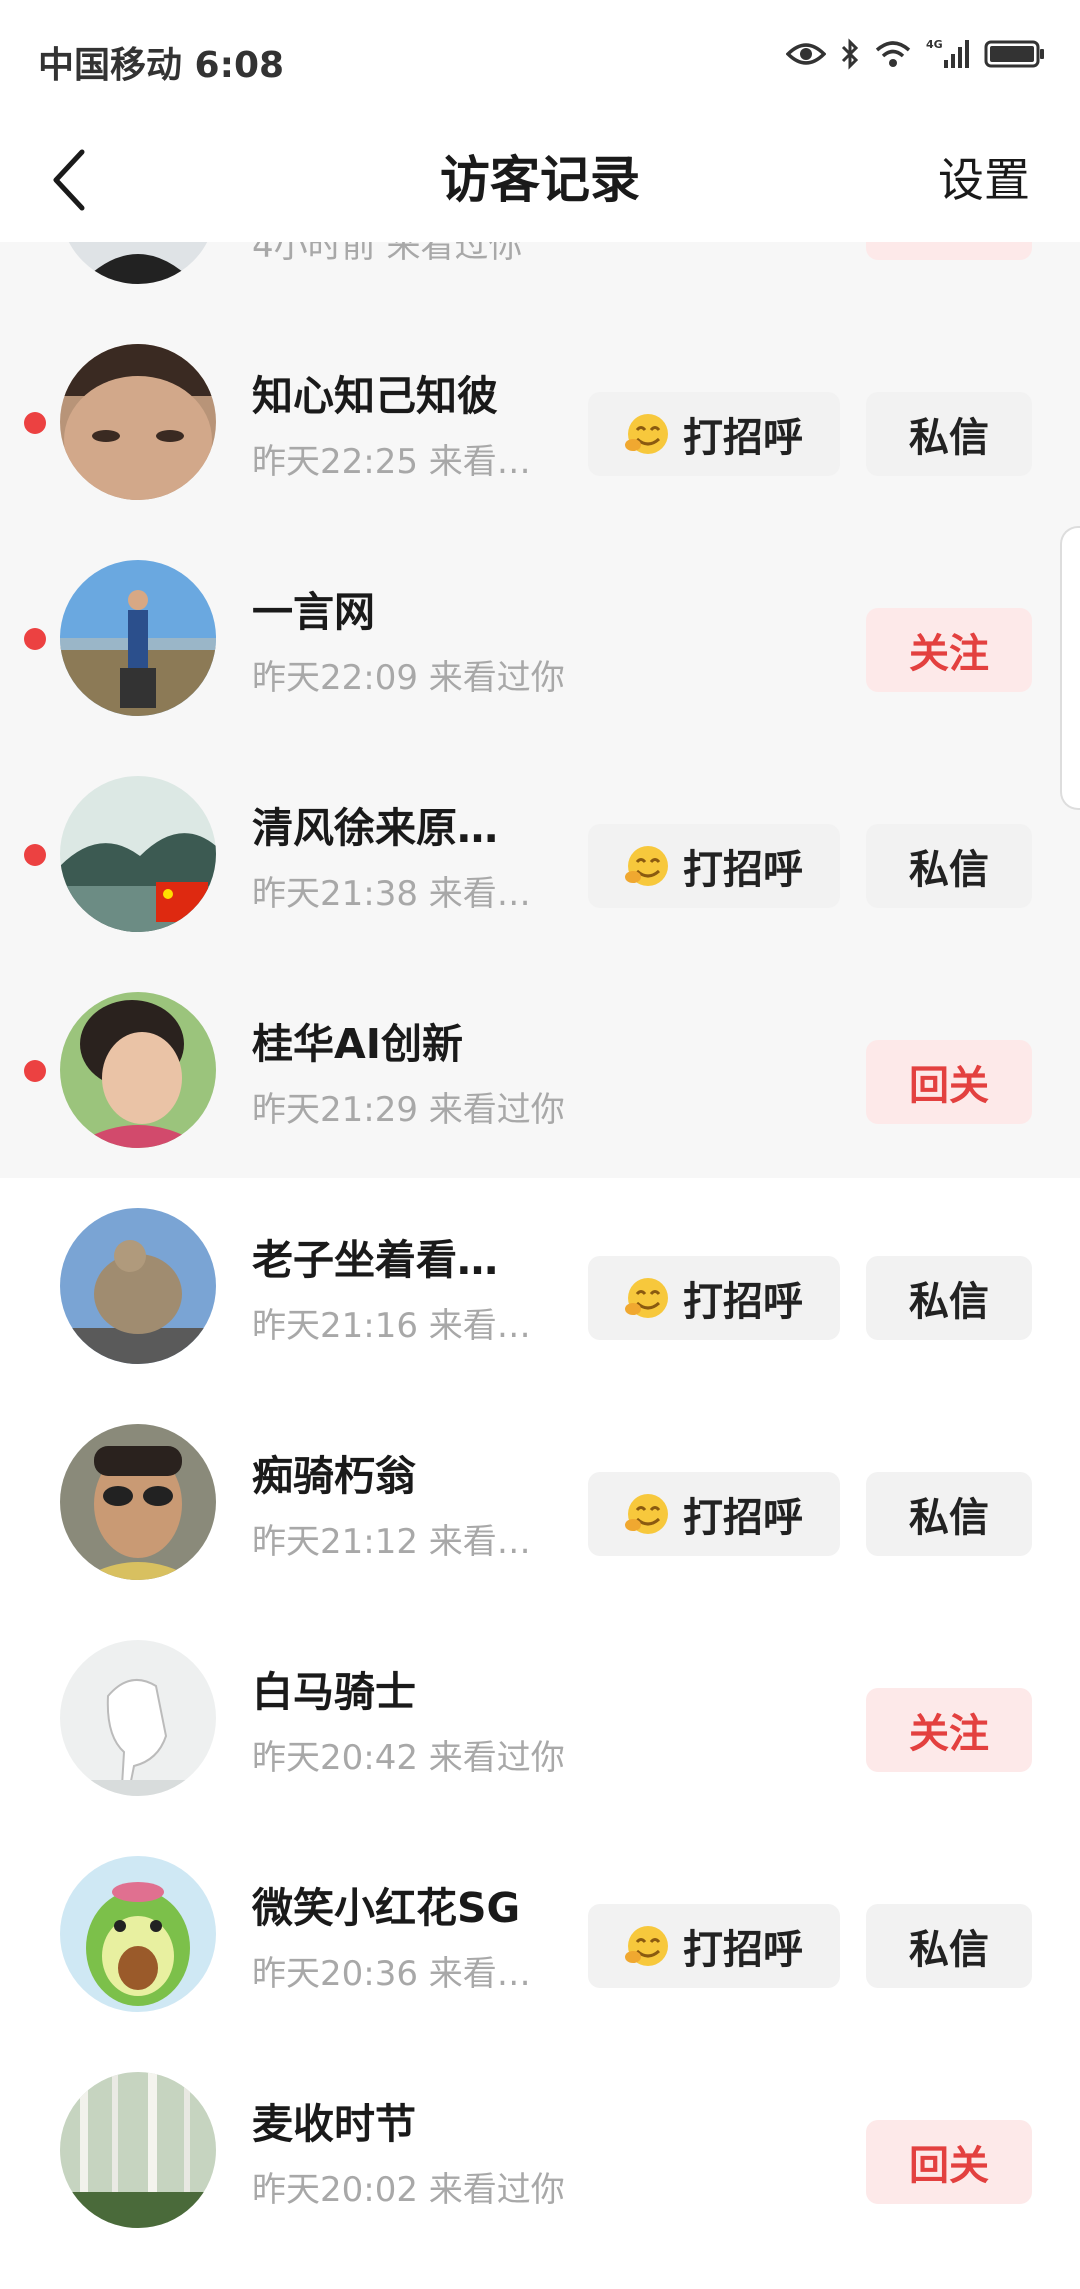 The width and height of the screenshot is (1080, 2289). What do you see at coordinates (357, 1040) in the screenshot?
I see `visitor-name: 桂华AI创新` at bounding box center [357, 1040].